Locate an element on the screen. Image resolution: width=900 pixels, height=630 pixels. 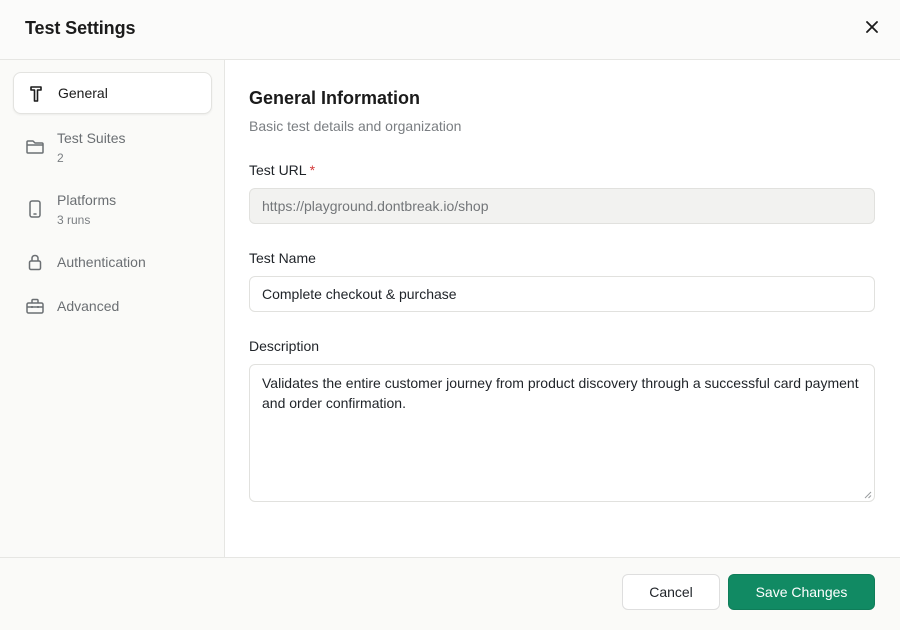
lock-icon is located at coordinates (35, 262).